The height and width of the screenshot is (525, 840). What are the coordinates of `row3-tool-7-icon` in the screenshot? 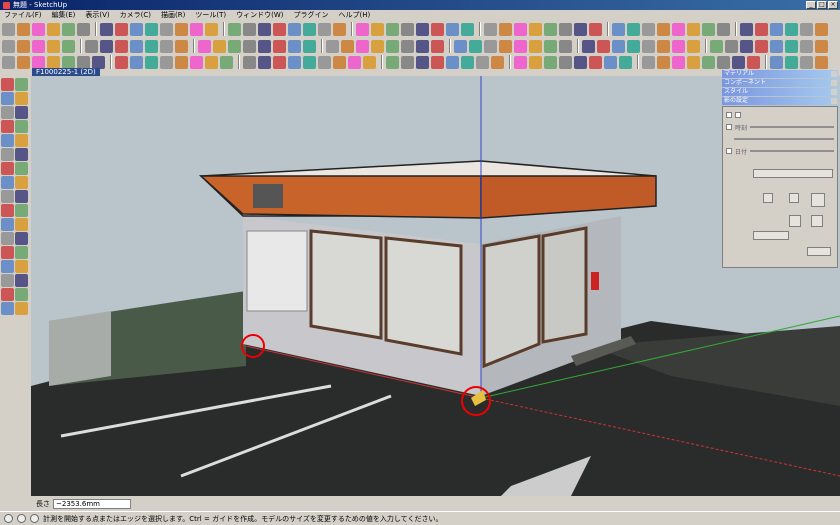 It's located at (98, 62).